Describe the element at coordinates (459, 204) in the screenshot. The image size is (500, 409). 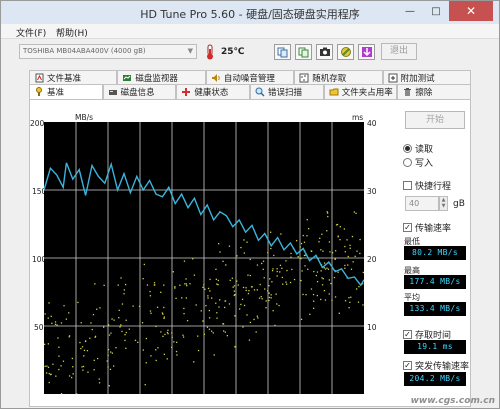
I see `short-stroke-unit: gB` at that location.